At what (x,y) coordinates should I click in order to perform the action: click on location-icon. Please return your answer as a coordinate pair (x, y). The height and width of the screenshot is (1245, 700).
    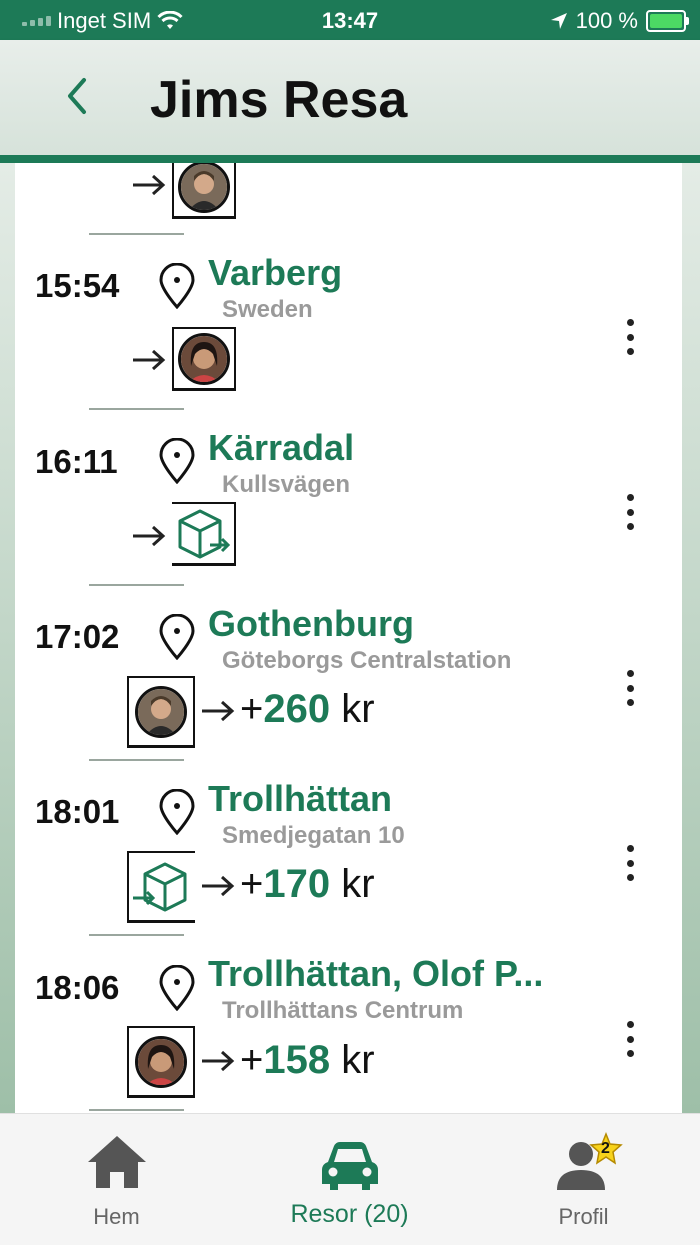
    Looking at the image, I should click on (558, 21).